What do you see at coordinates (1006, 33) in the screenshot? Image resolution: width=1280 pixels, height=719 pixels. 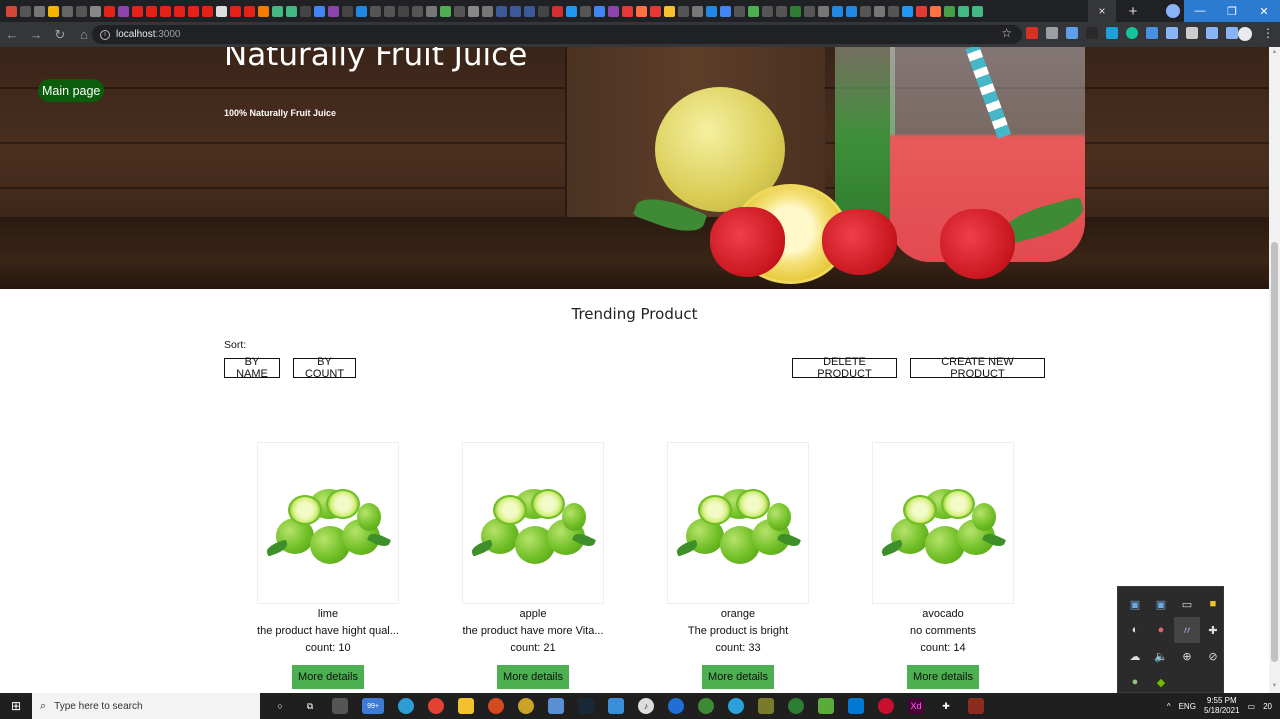 I see `bookmark-star-icon: ☆` at bounding box center [1006, 33].